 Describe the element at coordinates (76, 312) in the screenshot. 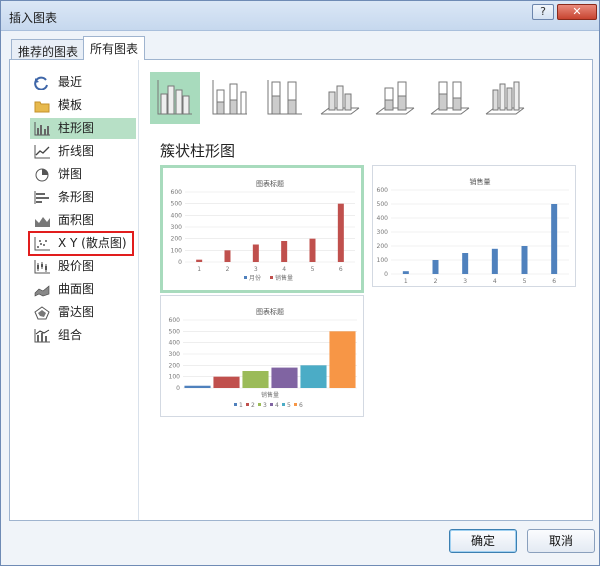

I see `sidebar-item-label: 雷达图` at that location.